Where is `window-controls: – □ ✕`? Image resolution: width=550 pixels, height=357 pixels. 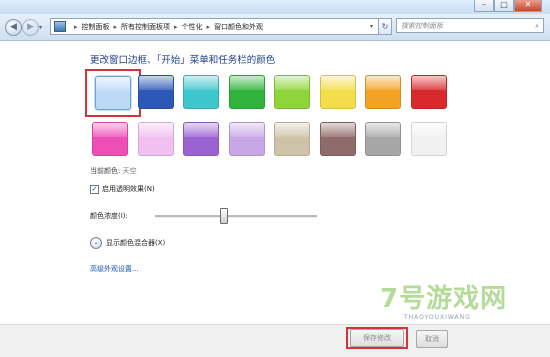
window-controls: – □ ✕ is located at coordinates (508, 6).